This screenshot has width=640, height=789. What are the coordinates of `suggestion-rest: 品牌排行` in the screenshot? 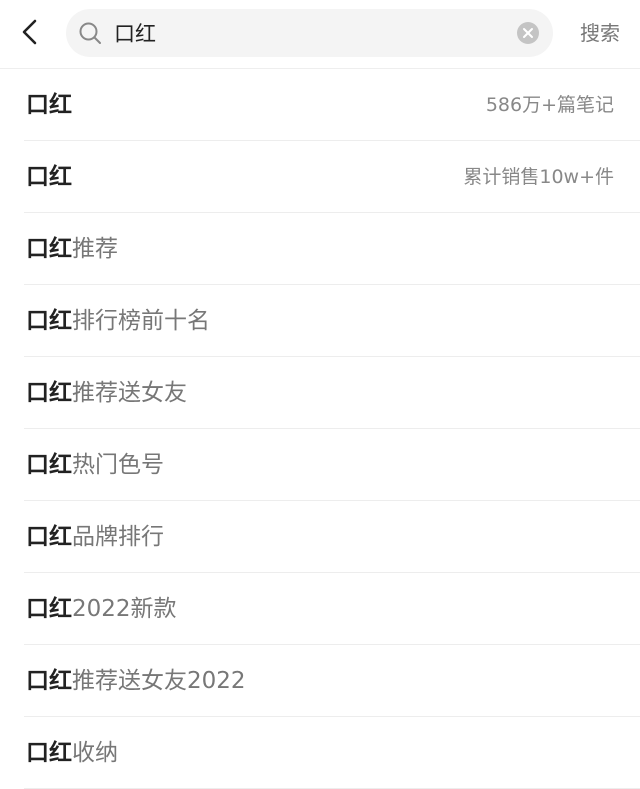 It's located at (118, 537).